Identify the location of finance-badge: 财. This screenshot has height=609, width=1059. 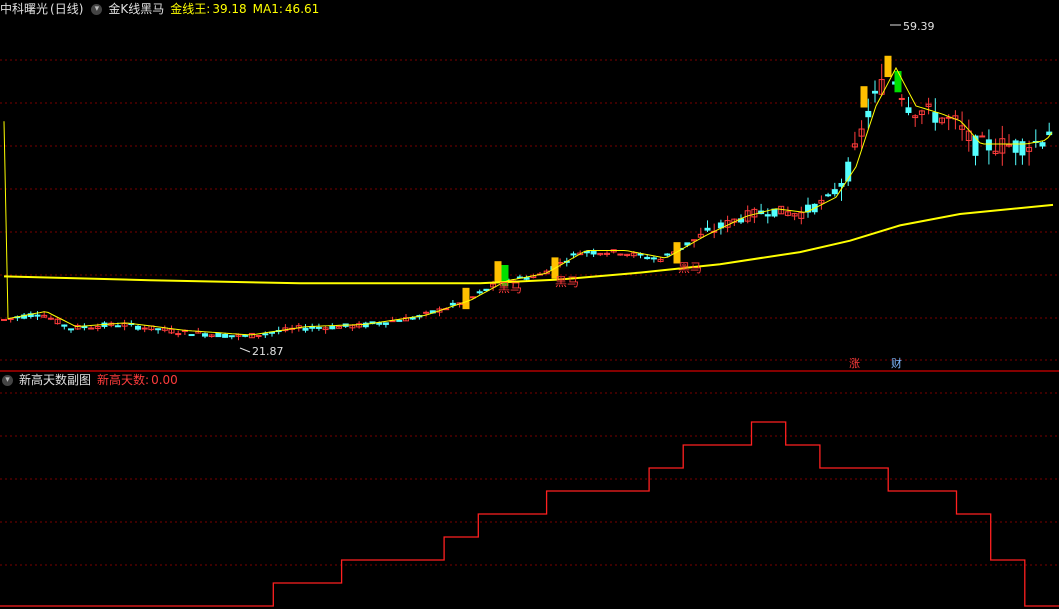
(896, 363).